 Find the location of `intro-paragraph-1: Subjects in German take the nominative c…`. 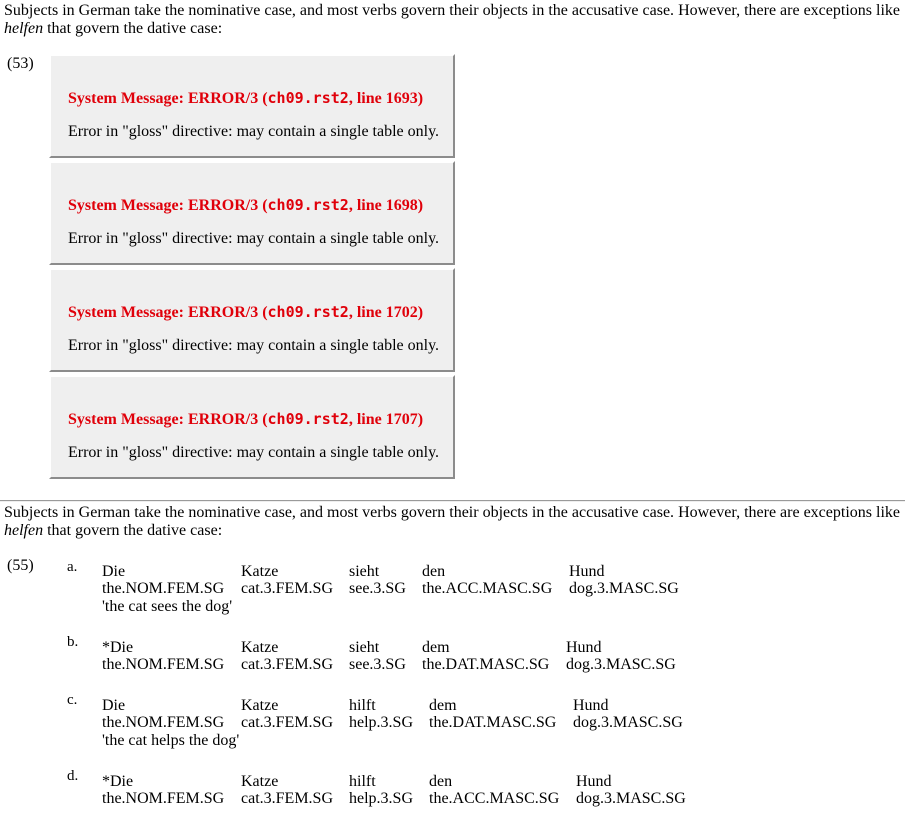

intro-paragraph-1: Subjects in German take the nominative c… is located at coordinates (452, 20).